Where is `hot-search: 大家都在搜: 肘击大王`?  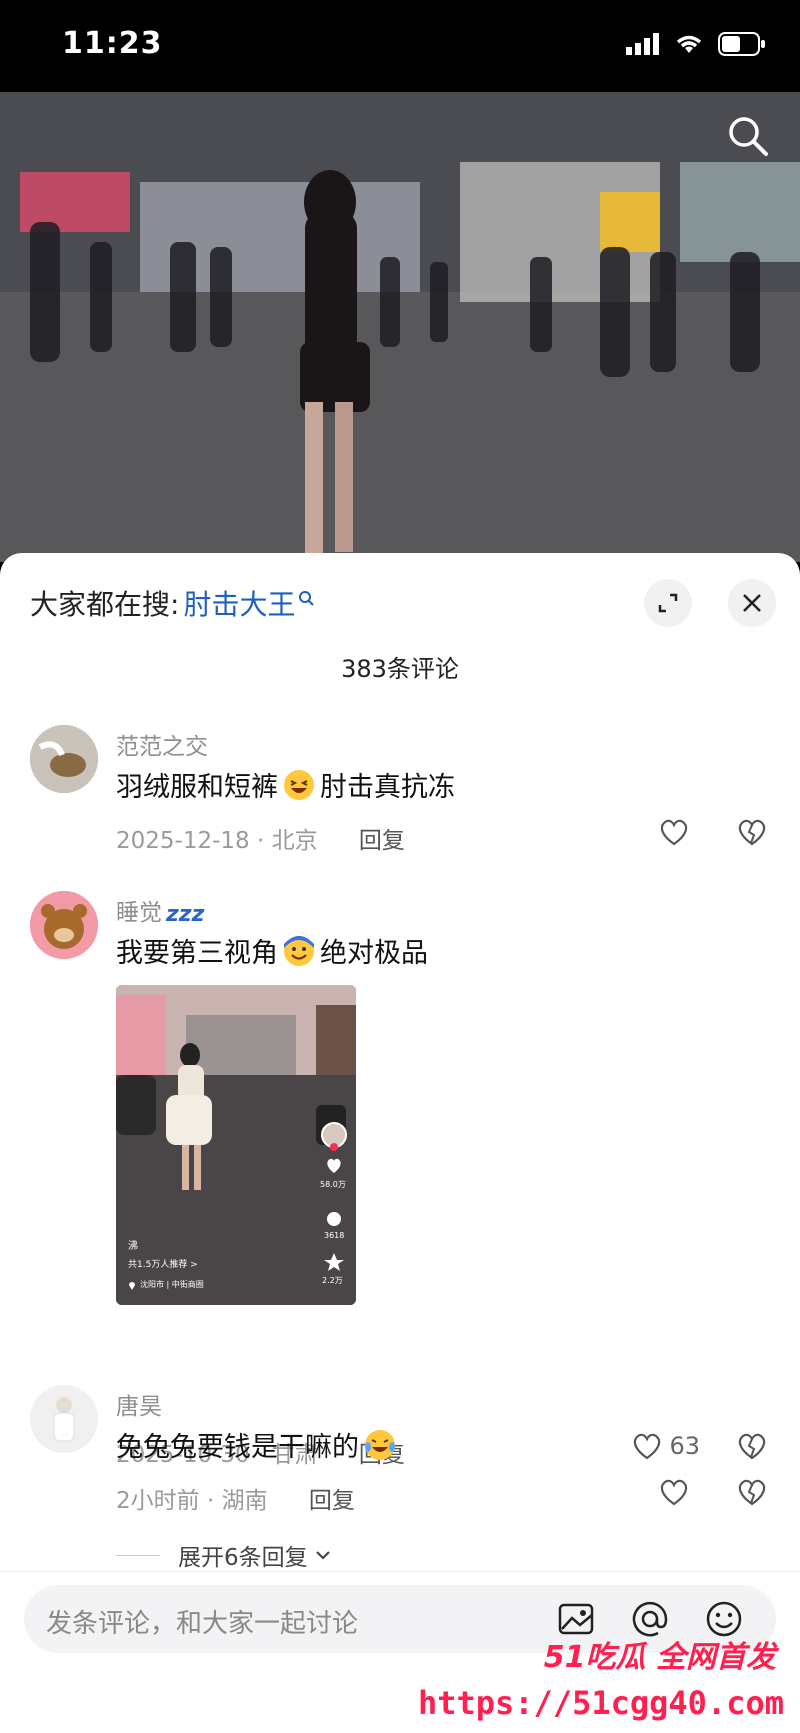
hot-search: 大家都在搜: 肘击大王 is located at coordinates (172, 603).